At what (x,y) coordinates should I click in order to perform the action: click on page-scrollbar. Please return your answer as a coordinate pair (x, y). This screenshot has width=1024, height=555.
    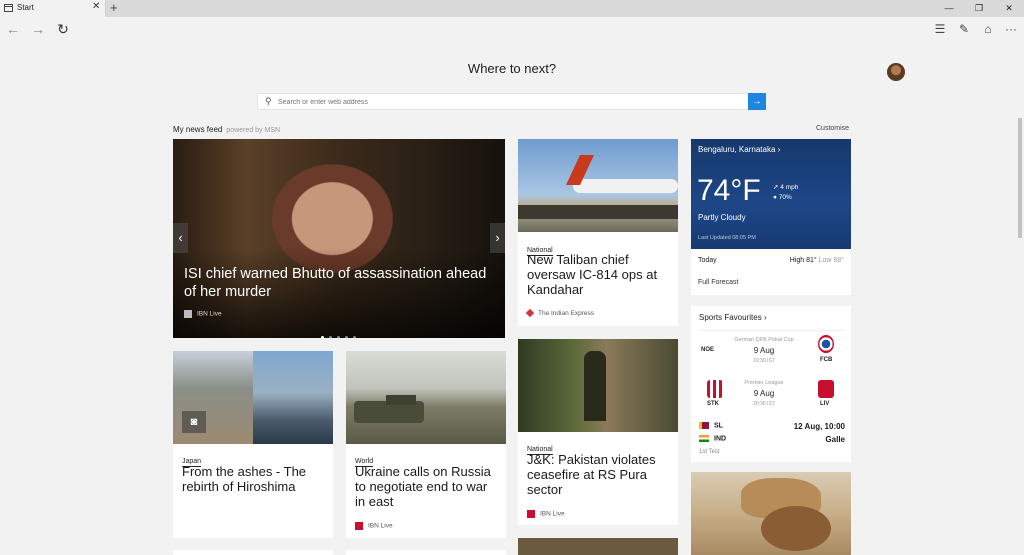
    Looking at the image, I should click on (1020, 336).